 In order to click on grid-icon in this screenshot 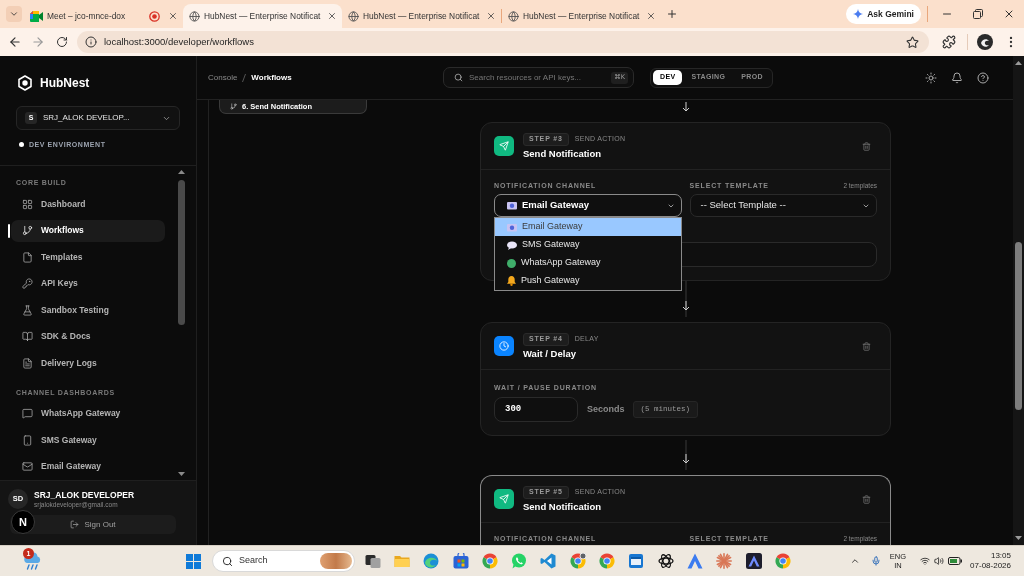, I will do `click(27, 204)`.